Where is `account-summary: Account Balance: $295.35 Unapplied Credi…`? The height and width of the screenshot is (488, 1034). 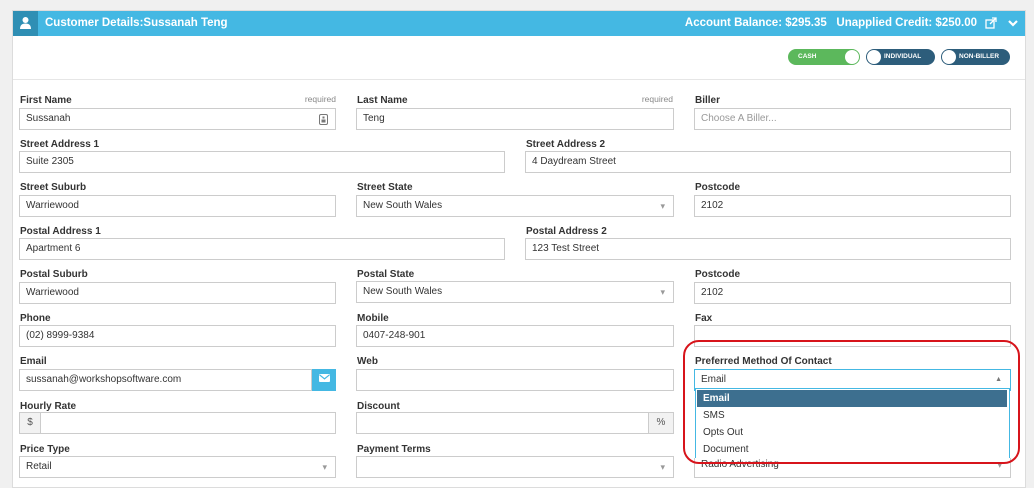
account-summary: Account Balance: $295.35 Unapplied Credi… is located at coordinates (831, 23).